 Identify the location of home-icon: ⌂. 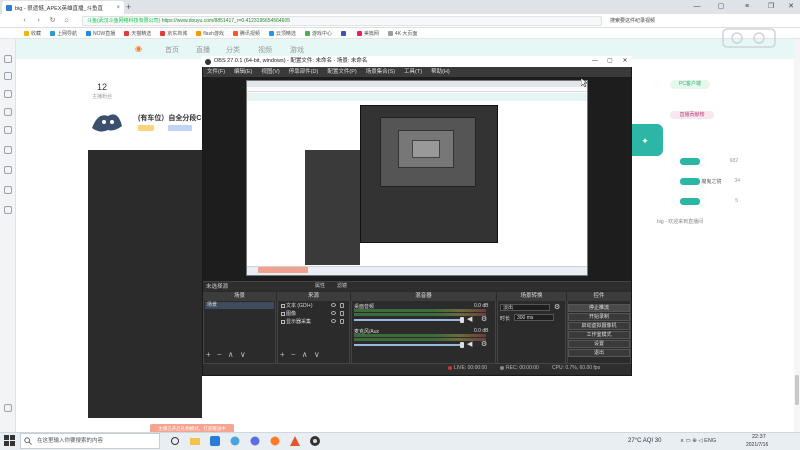
(66, 20).